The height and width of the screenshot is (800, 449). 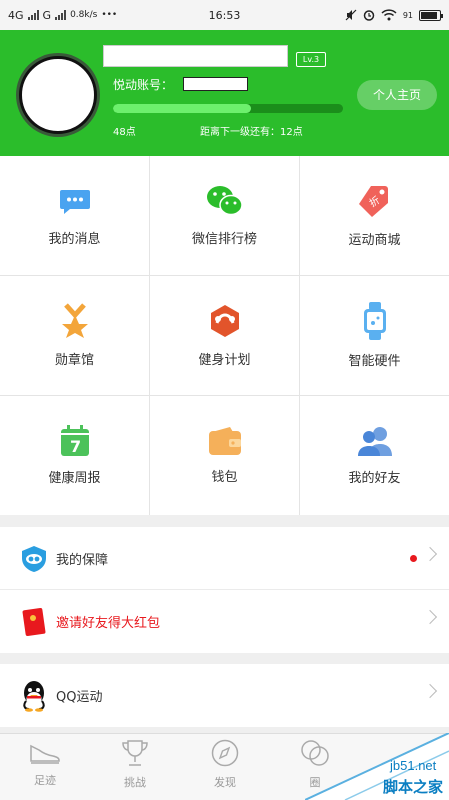 I want to click on grid-item-wechat-ranking: 微信排行榜, so click(x=224, y=215).